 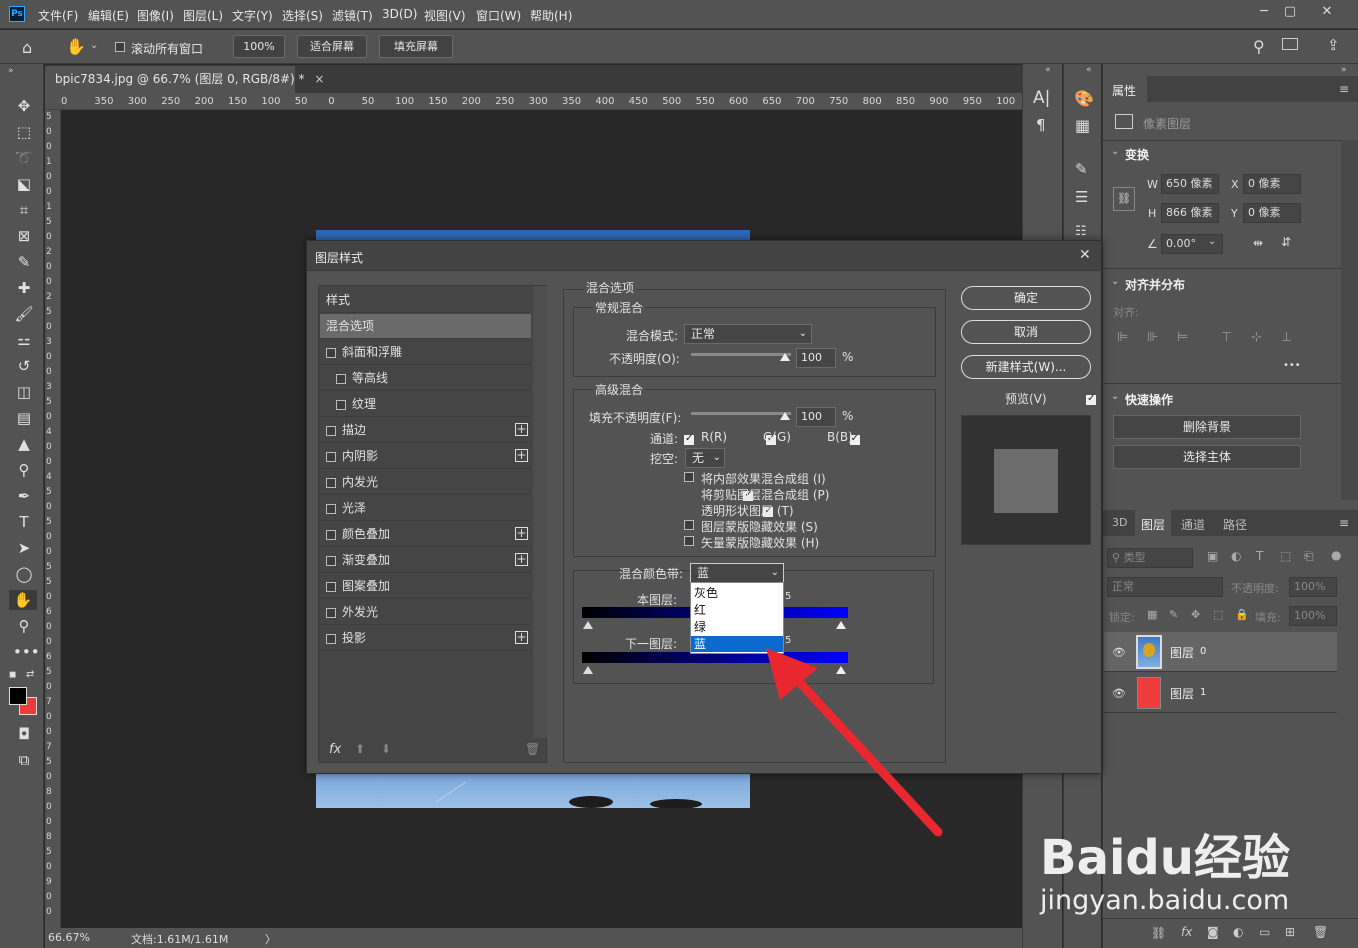 I want to click on menu-item: 3D(D), so click(x=399, y=14).